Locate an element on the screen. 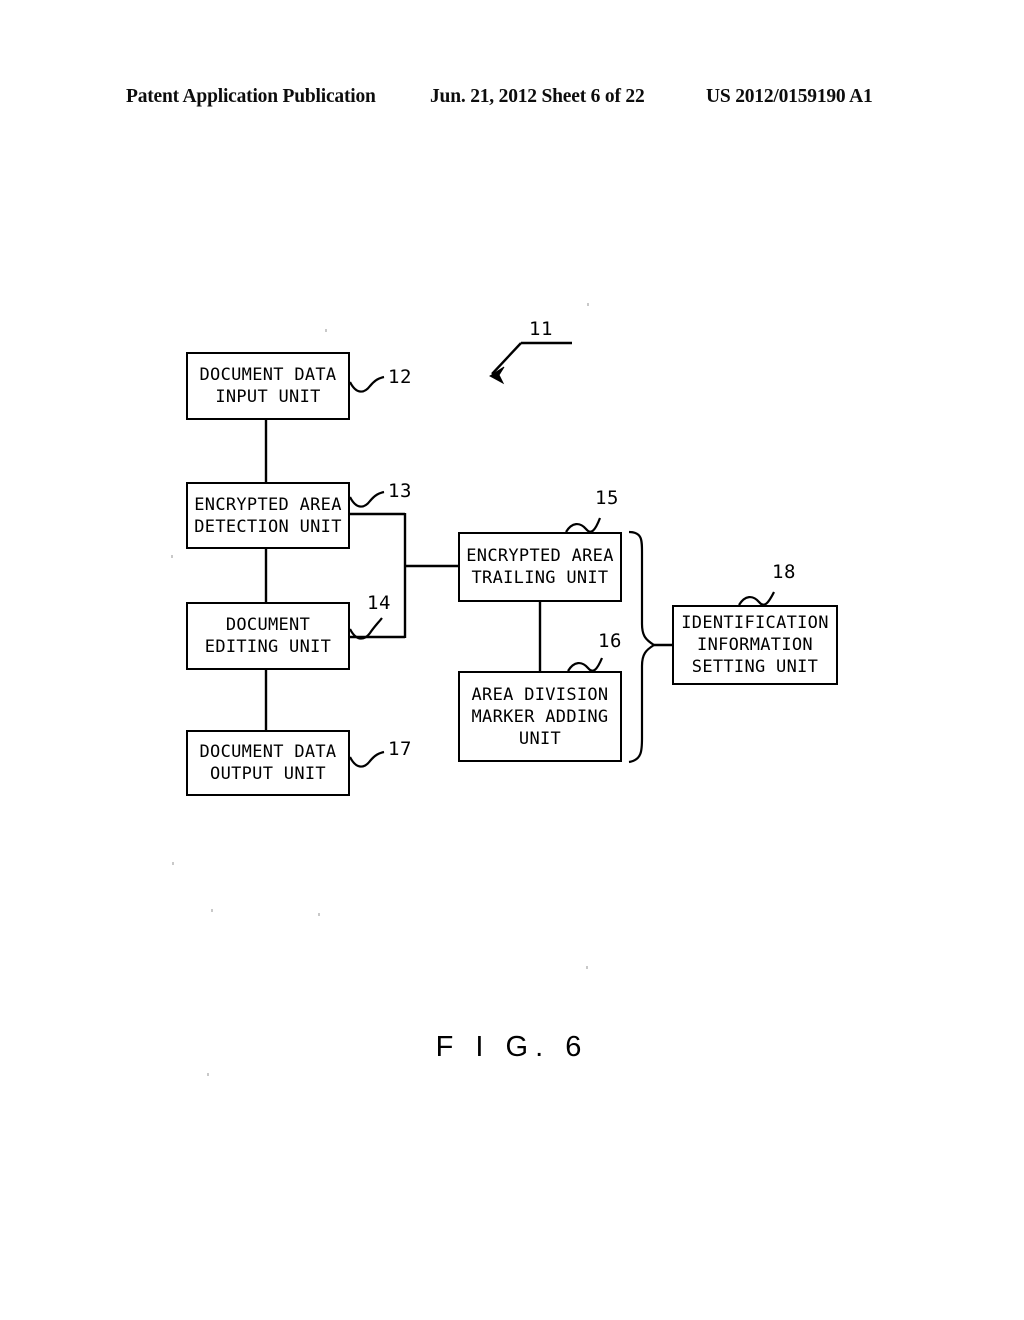  box-label-15: ENCRYPTED AREA TRAILING UNIT is located at coordinates (540, 567).